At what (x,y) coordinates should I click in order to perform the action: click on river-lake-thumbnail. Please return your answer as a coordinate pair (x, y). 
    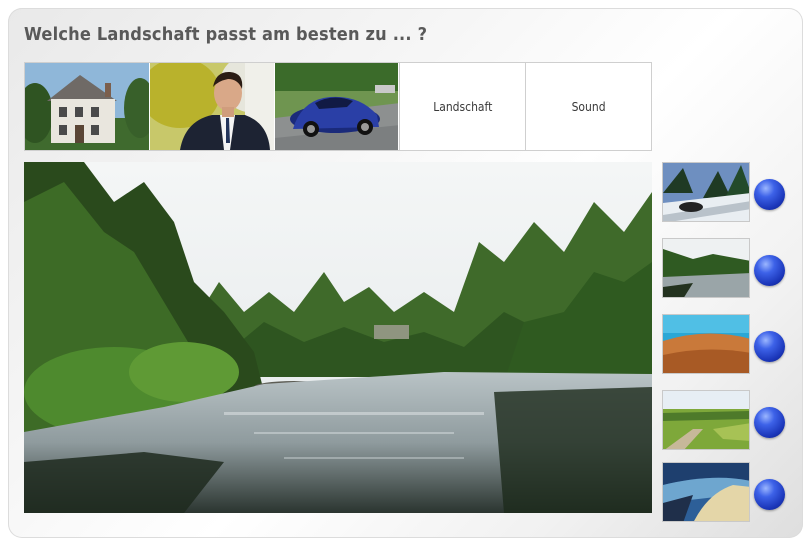
    Looking at the image, I should click on (706, 268).